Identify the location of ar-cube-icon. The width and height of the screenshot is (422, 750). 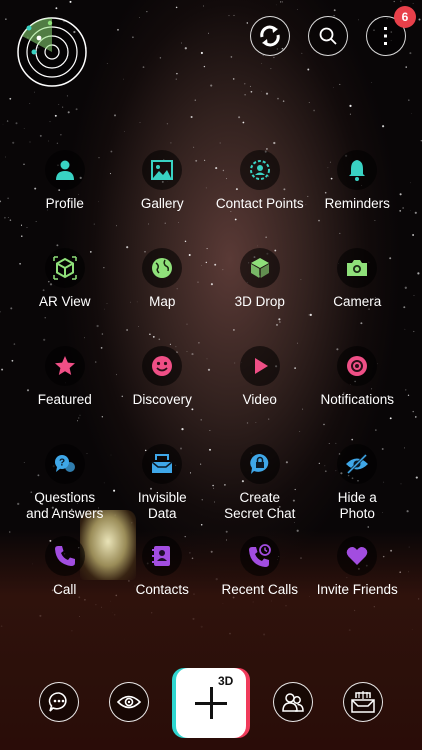
(64, 268).